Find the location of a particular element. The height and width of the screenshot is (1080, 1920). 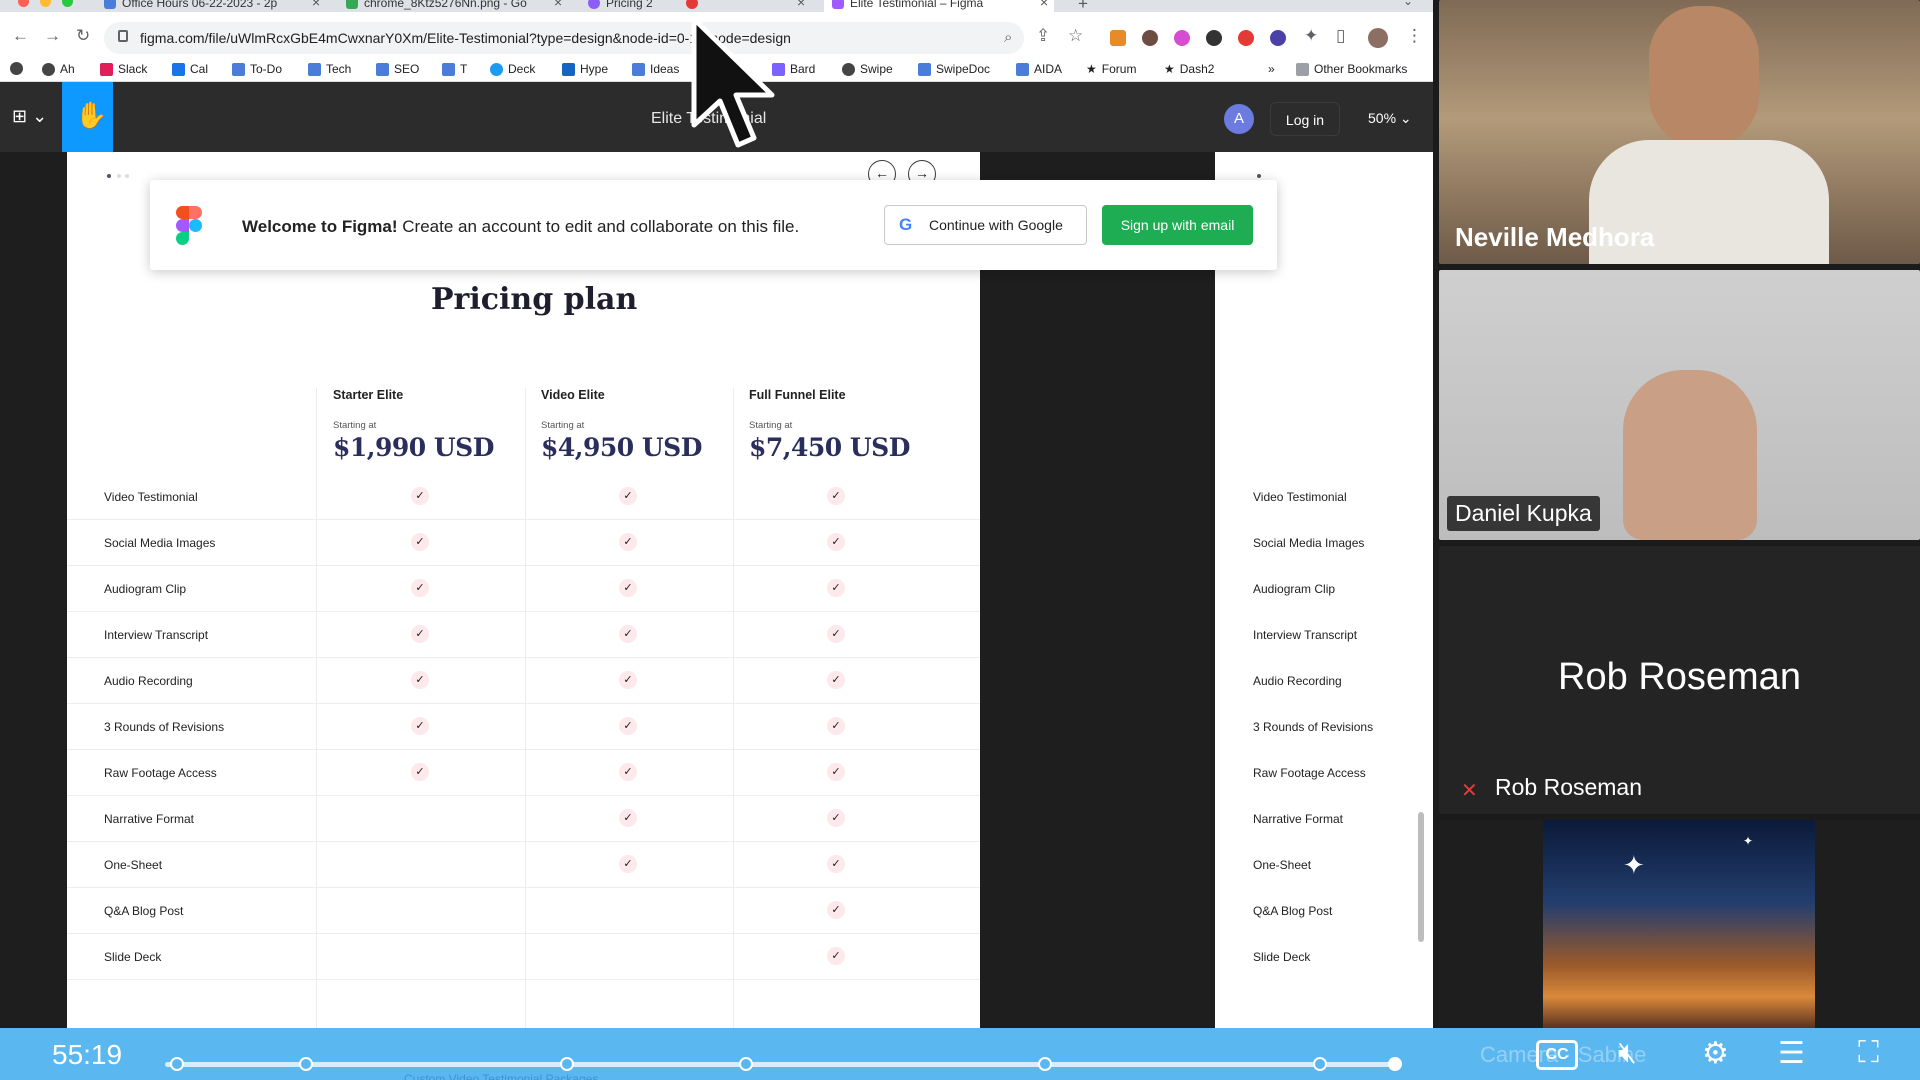

participant-tile: ✦ ✦ is located at coordinates (1679, 924).